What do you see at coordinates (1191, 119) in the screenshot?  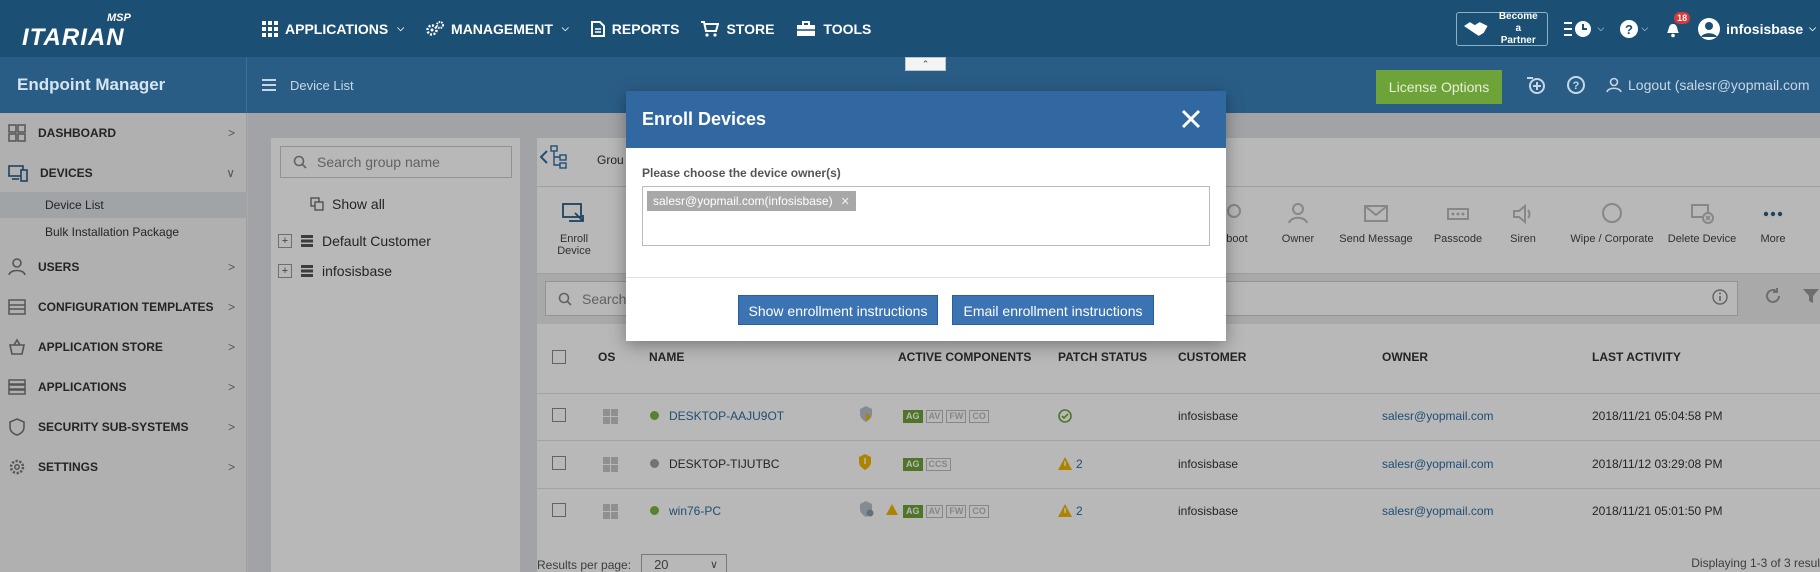 I see `close-icon` at bounding box center [1191, 119].